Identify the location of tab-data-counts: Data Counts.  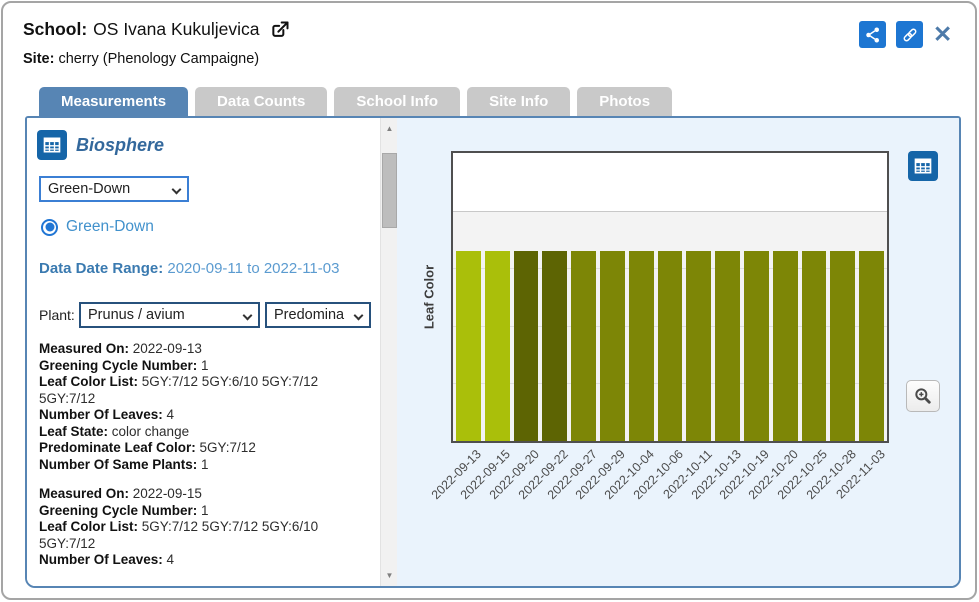
(261, 101).